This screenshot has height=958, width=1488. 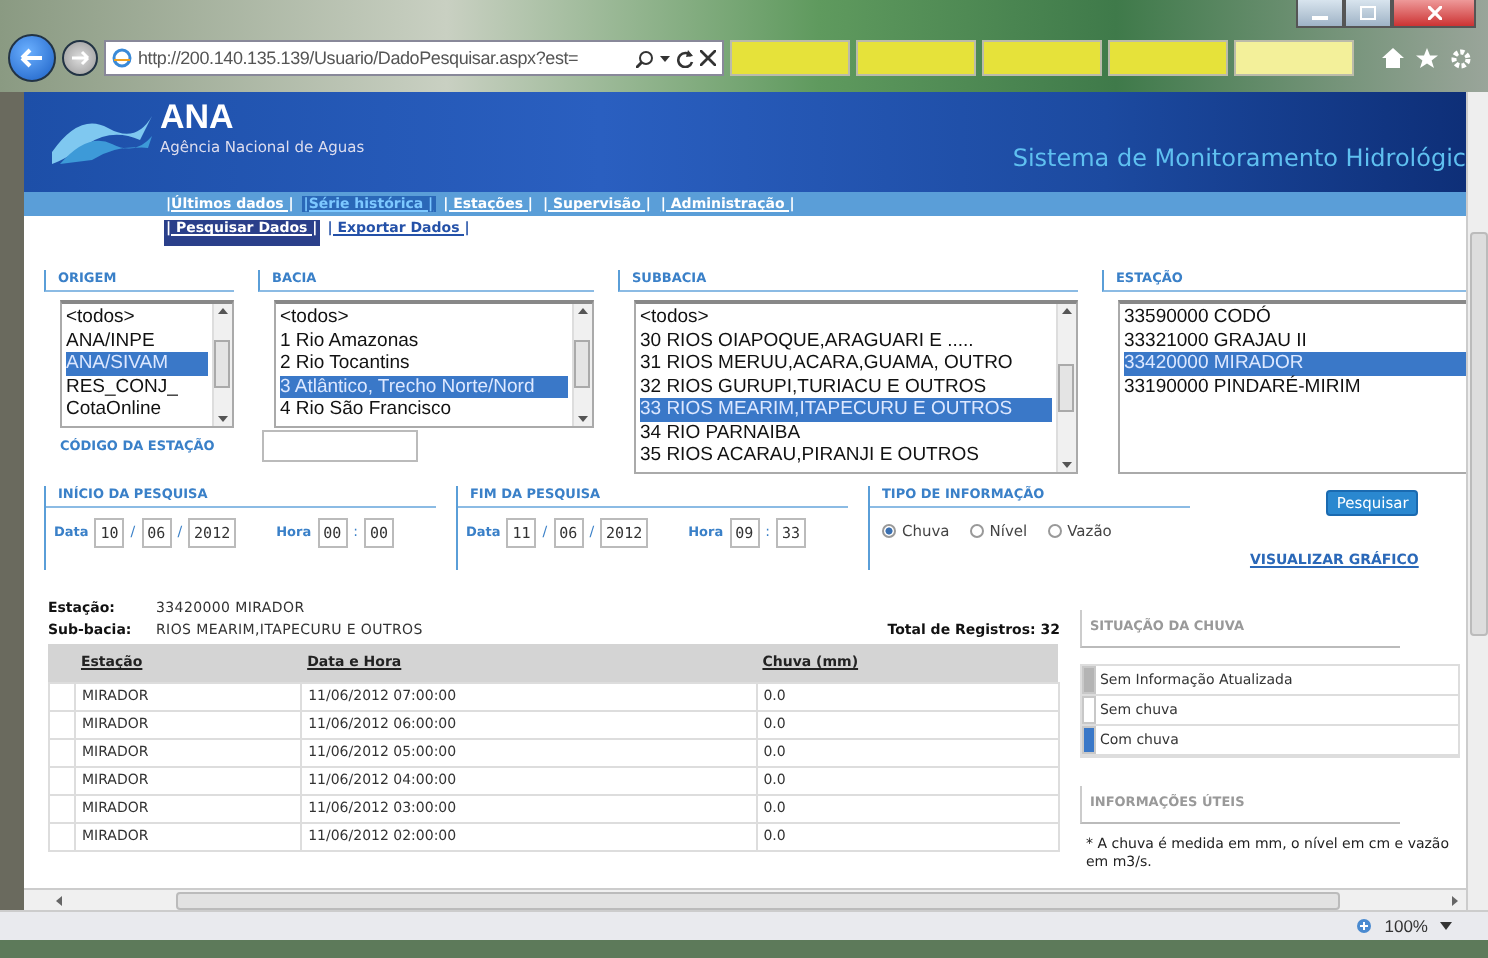 What do you see at coordinates (845, 432) in the screenshot?
I see `list-option: 34 RIO PARNAIBA` at bounding box center [845, 432].